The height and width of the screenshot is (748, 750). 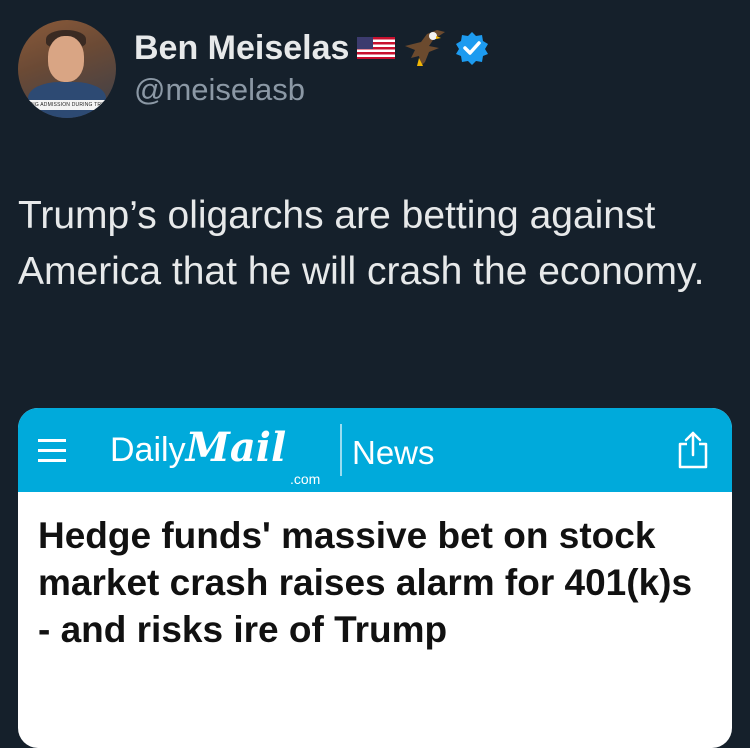 I want to click on brand-dotcom: .com, so click(x=305, y=479).